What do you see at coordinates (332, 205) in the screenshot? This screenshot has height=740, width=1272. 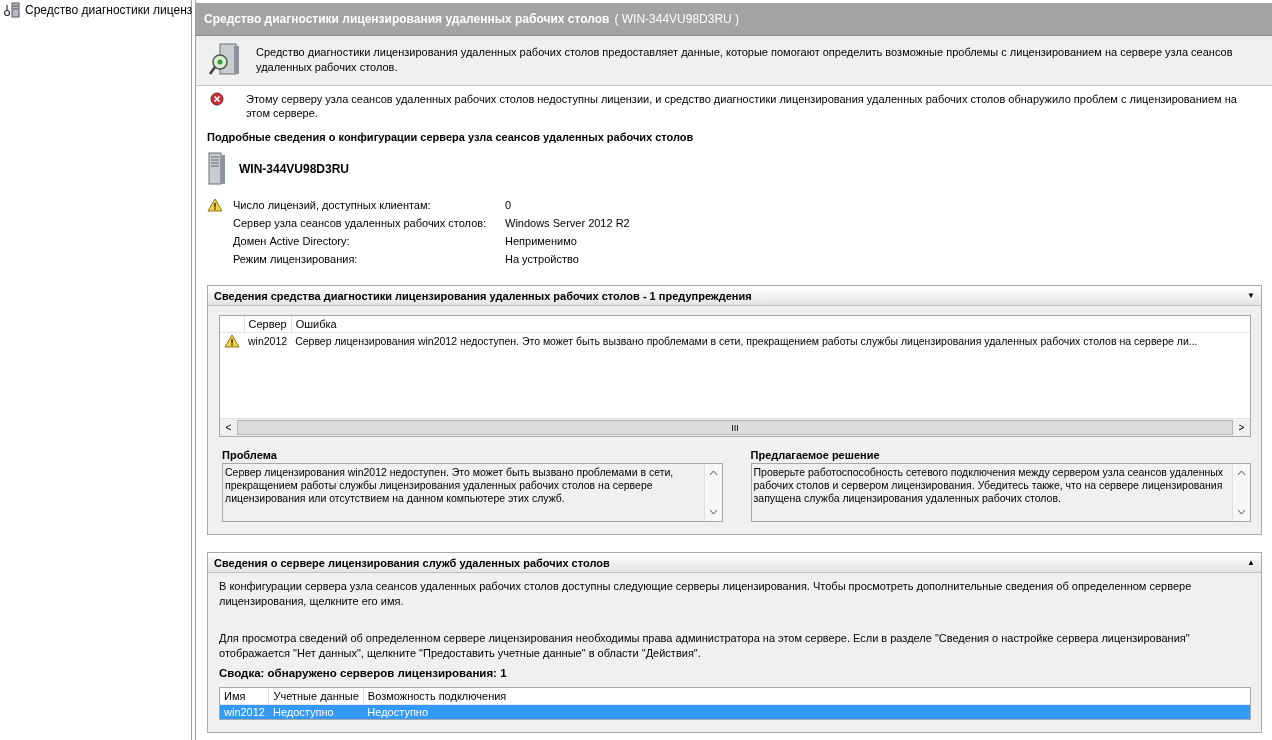 I see `property-label: Число лицензий, доступных клиентам:` at bounding box center [332, 205].